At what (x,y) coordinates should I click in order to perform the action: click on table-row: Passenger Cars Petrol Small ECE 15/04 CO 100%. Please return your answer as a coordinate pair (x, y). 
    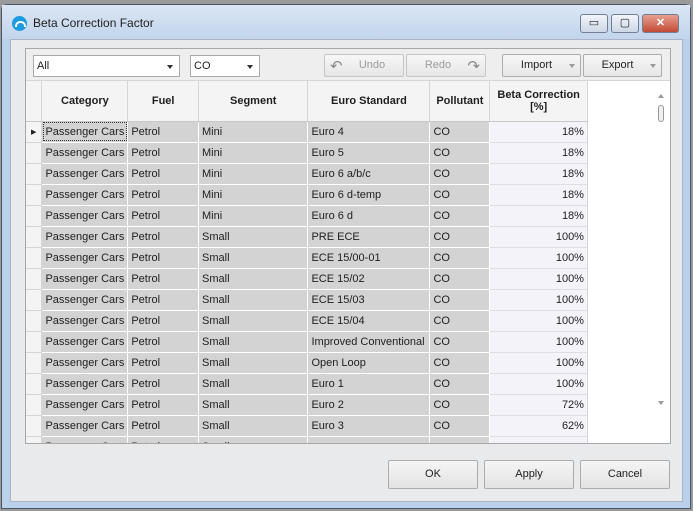
    Looking at the image, I should click on (339, 321).